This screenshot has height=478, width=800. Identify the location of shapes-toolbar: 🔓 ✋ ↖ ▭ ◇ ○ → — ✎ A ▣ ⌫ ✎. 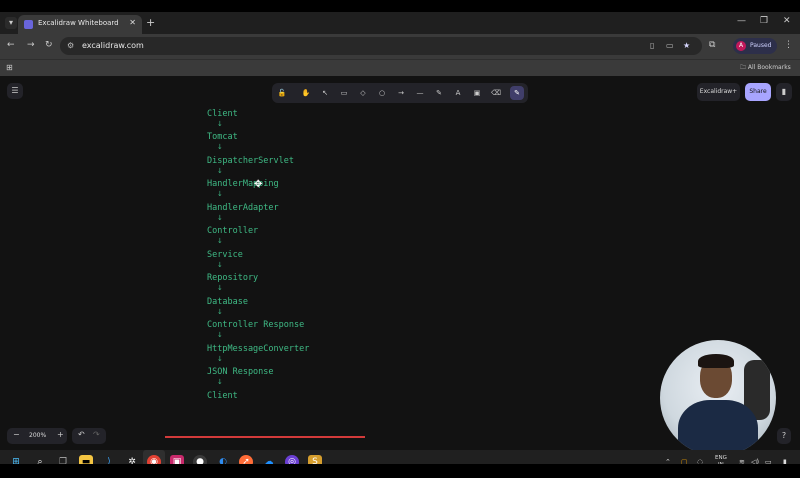
(400, 93).